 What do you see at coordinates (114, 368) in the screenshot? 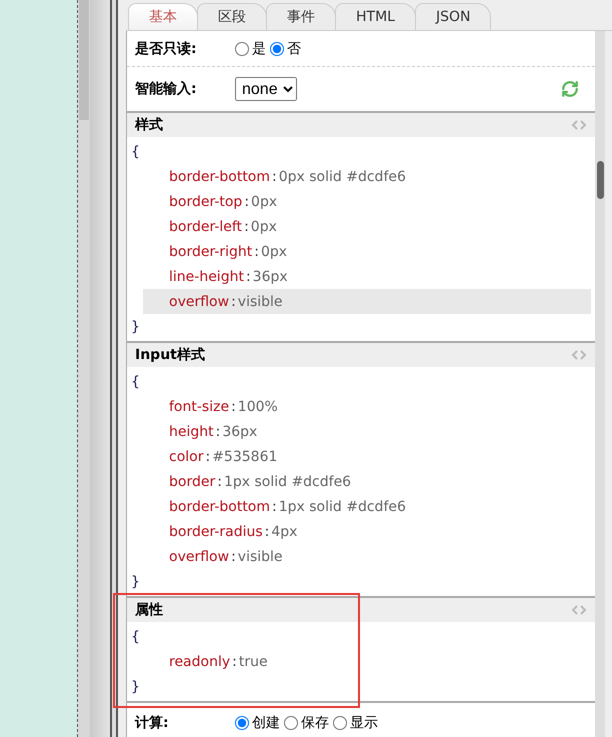
I see `splitter` at bounding box center [114, 368].